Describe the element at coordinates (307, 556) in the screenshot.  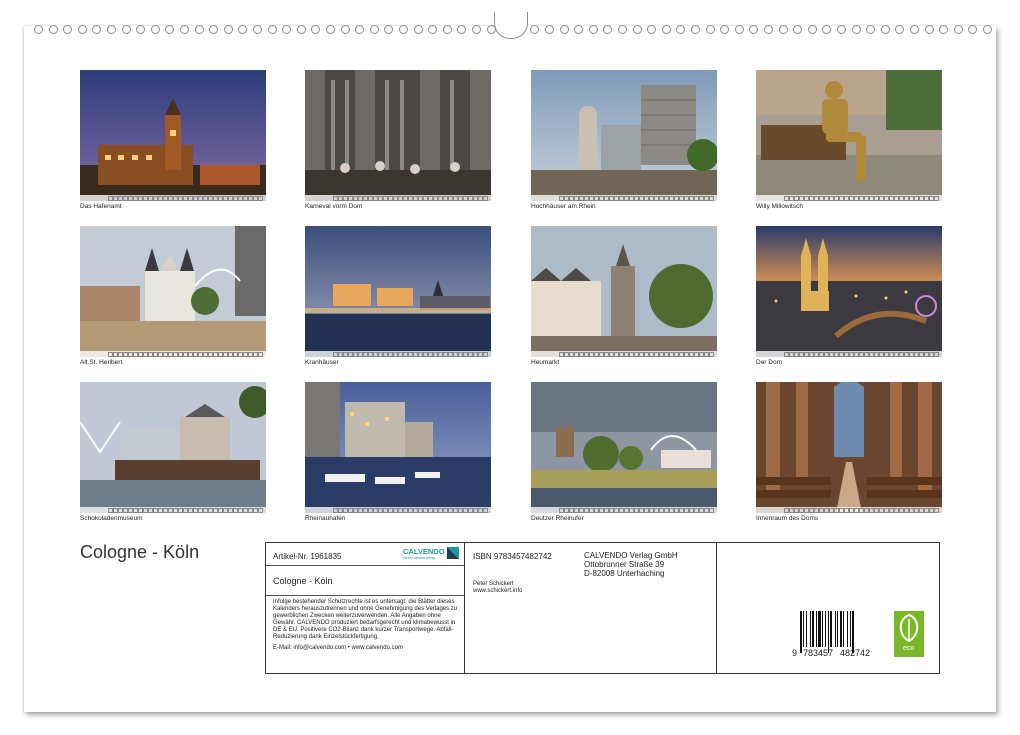
I see `article-number: Artikel-Nr. 1961835` at that location.